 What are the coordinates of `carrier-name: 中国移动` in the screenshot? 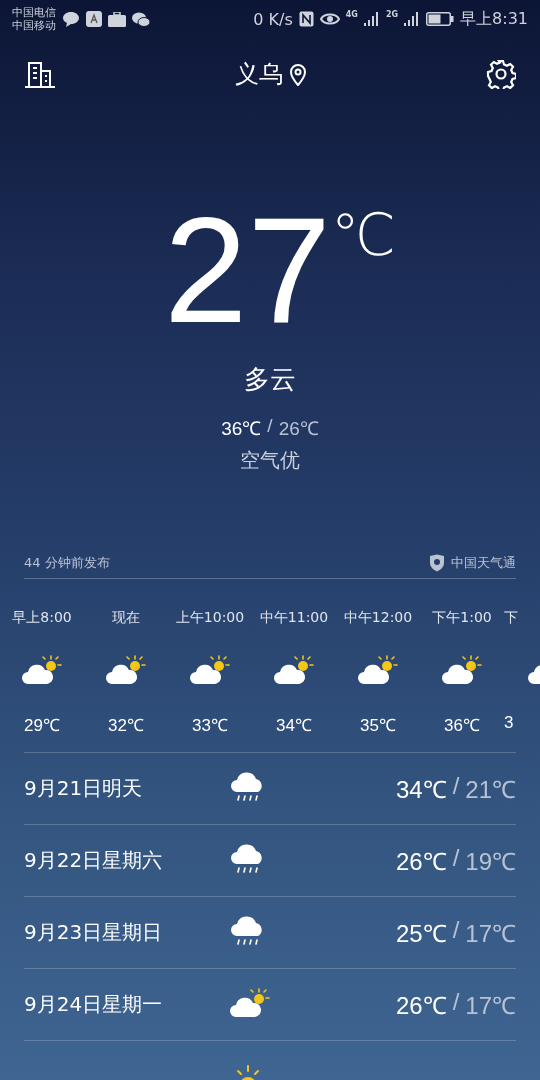 It's located at (34, 25).